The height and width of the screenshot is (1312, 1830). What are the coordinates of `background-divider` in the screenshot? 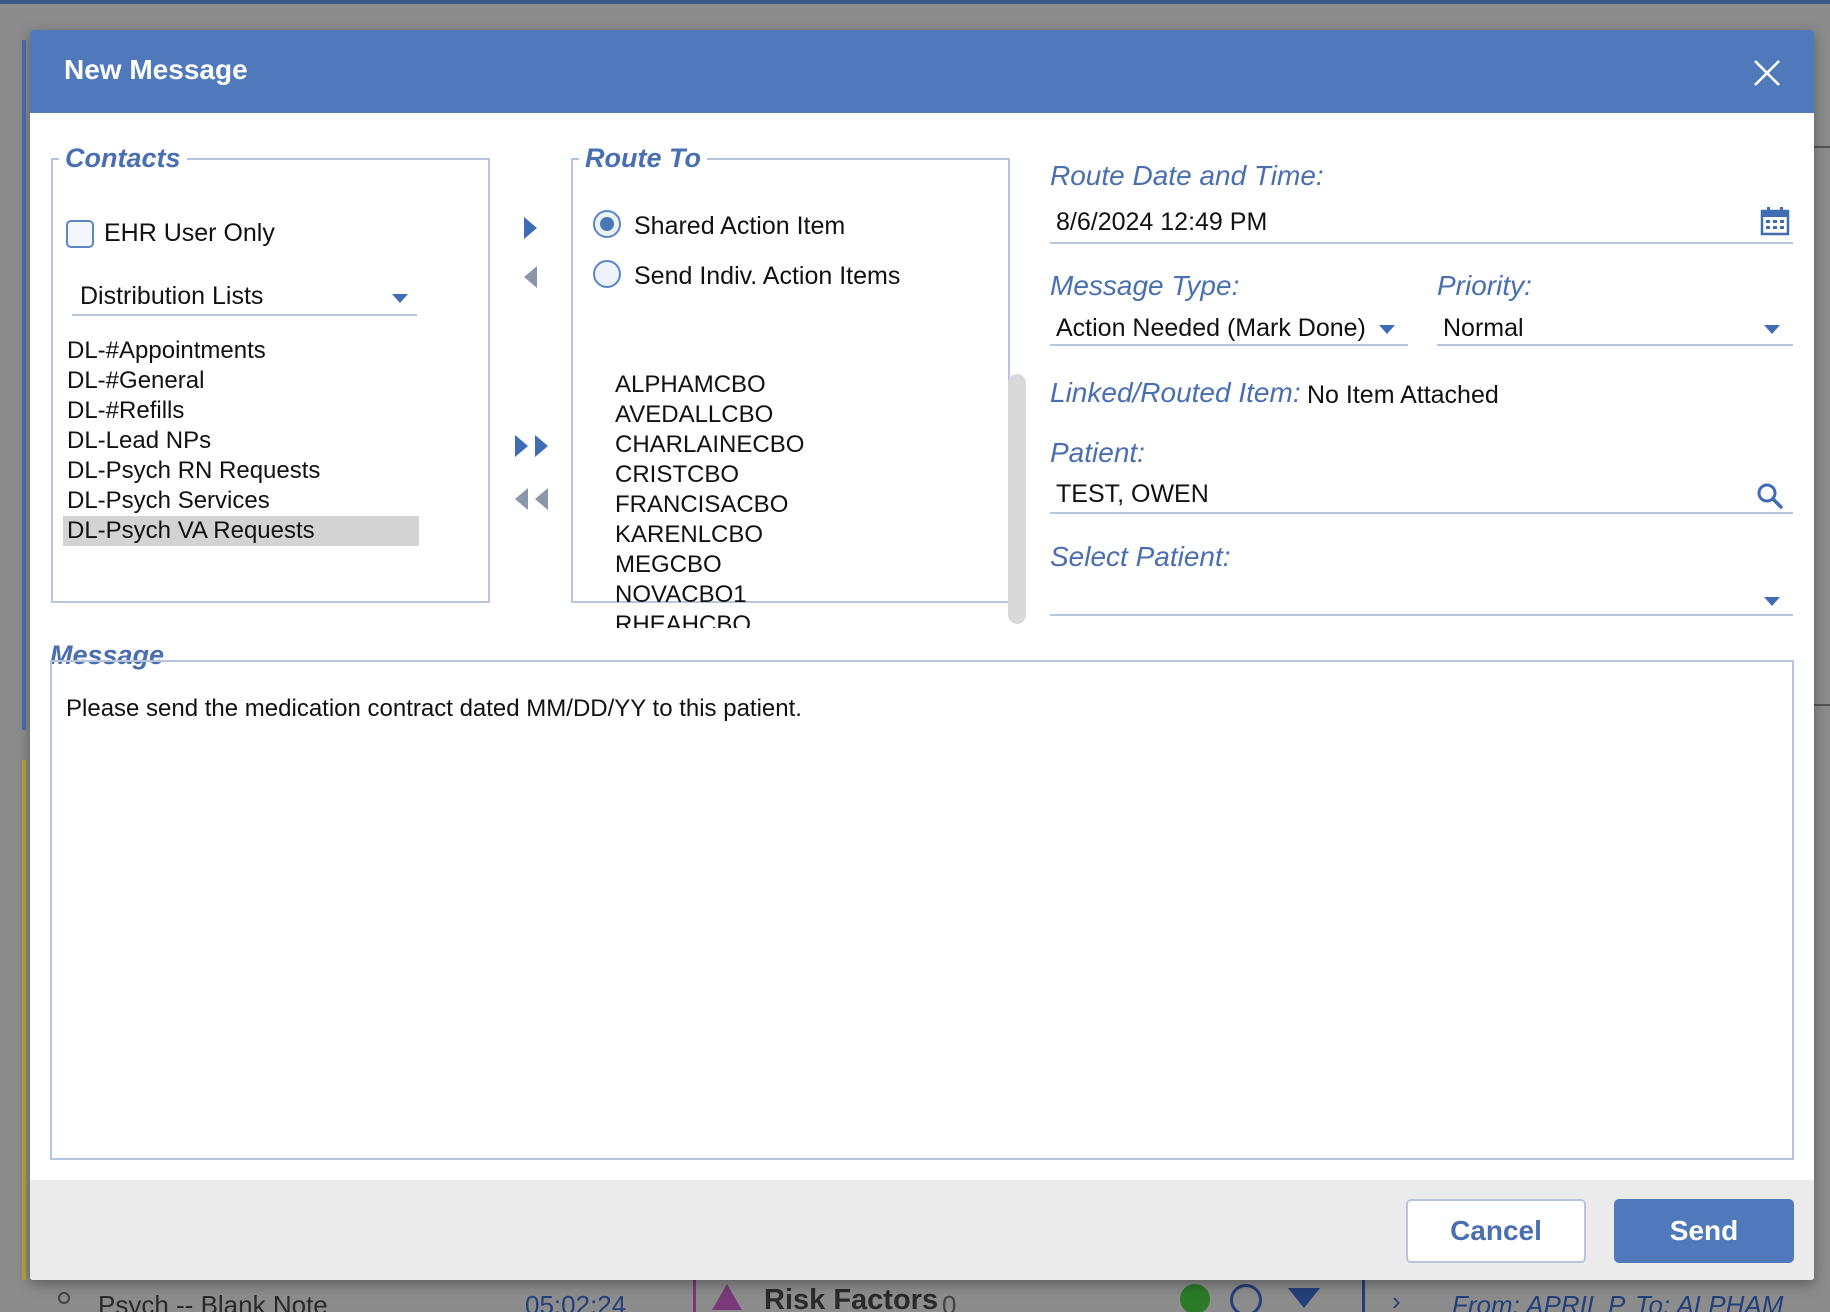 It's located at (694, 1296).